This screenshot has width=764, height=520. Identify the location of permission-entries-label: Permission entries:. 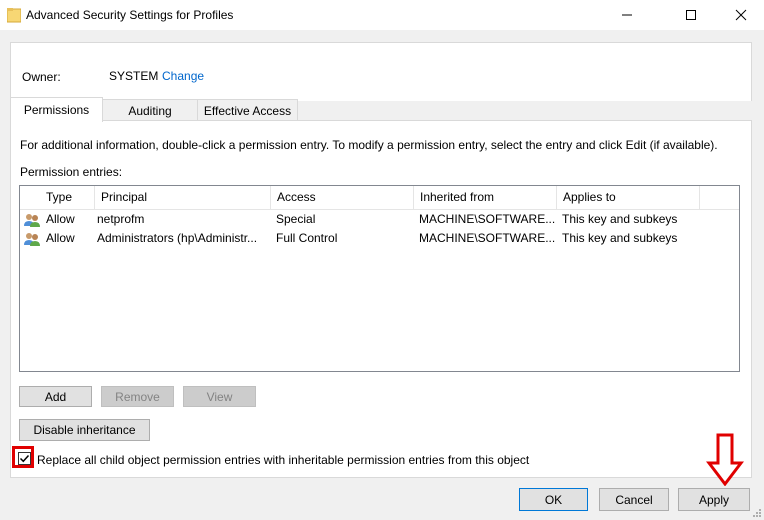
(71, 172).